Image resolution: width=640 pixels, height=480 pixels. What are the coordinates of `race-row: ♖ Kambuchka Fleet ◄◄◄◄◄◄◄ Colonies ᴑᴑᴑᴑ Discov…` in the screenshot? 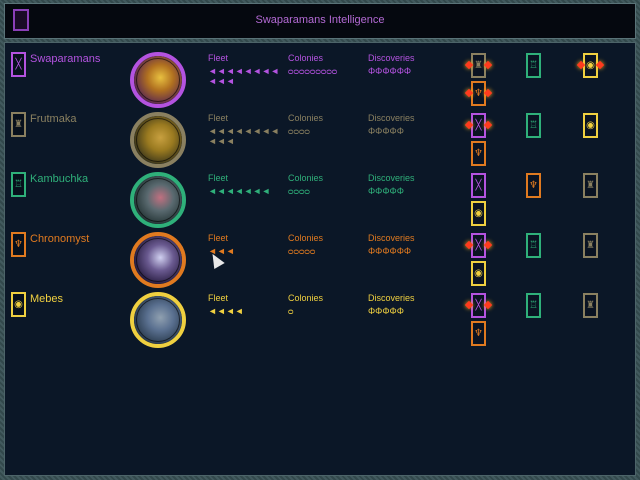 It's located at (321, 198).